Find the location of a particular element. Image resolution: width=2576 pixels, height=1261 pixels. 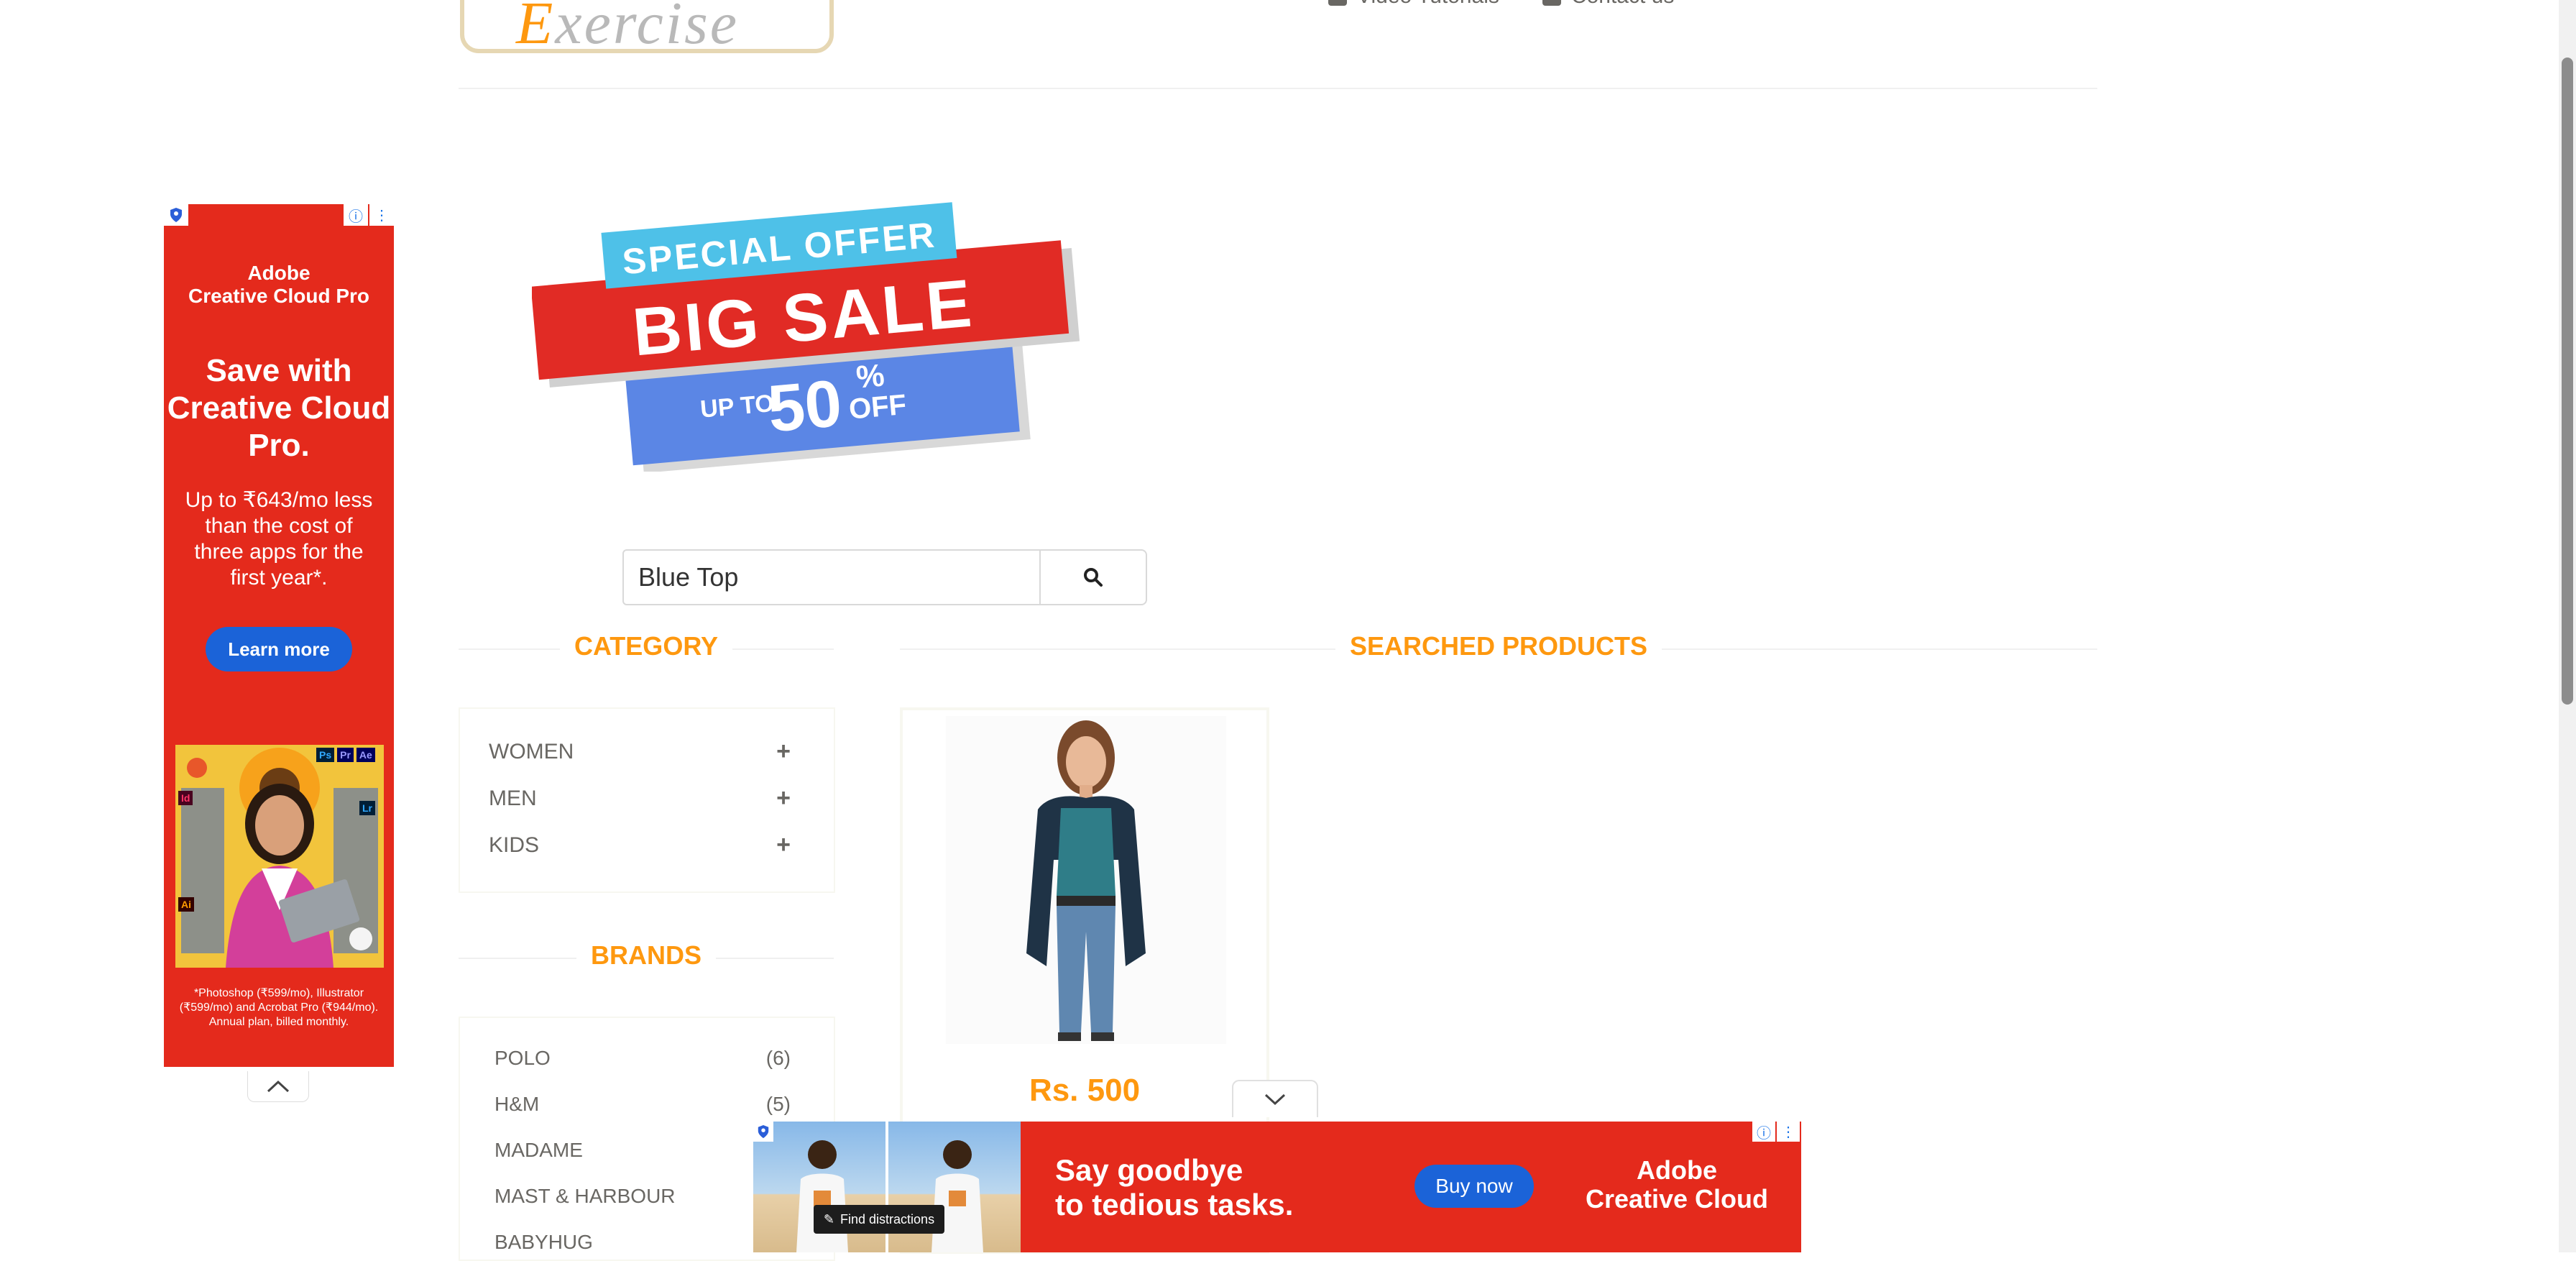

search-icon is located at coordinates (1093, 577).